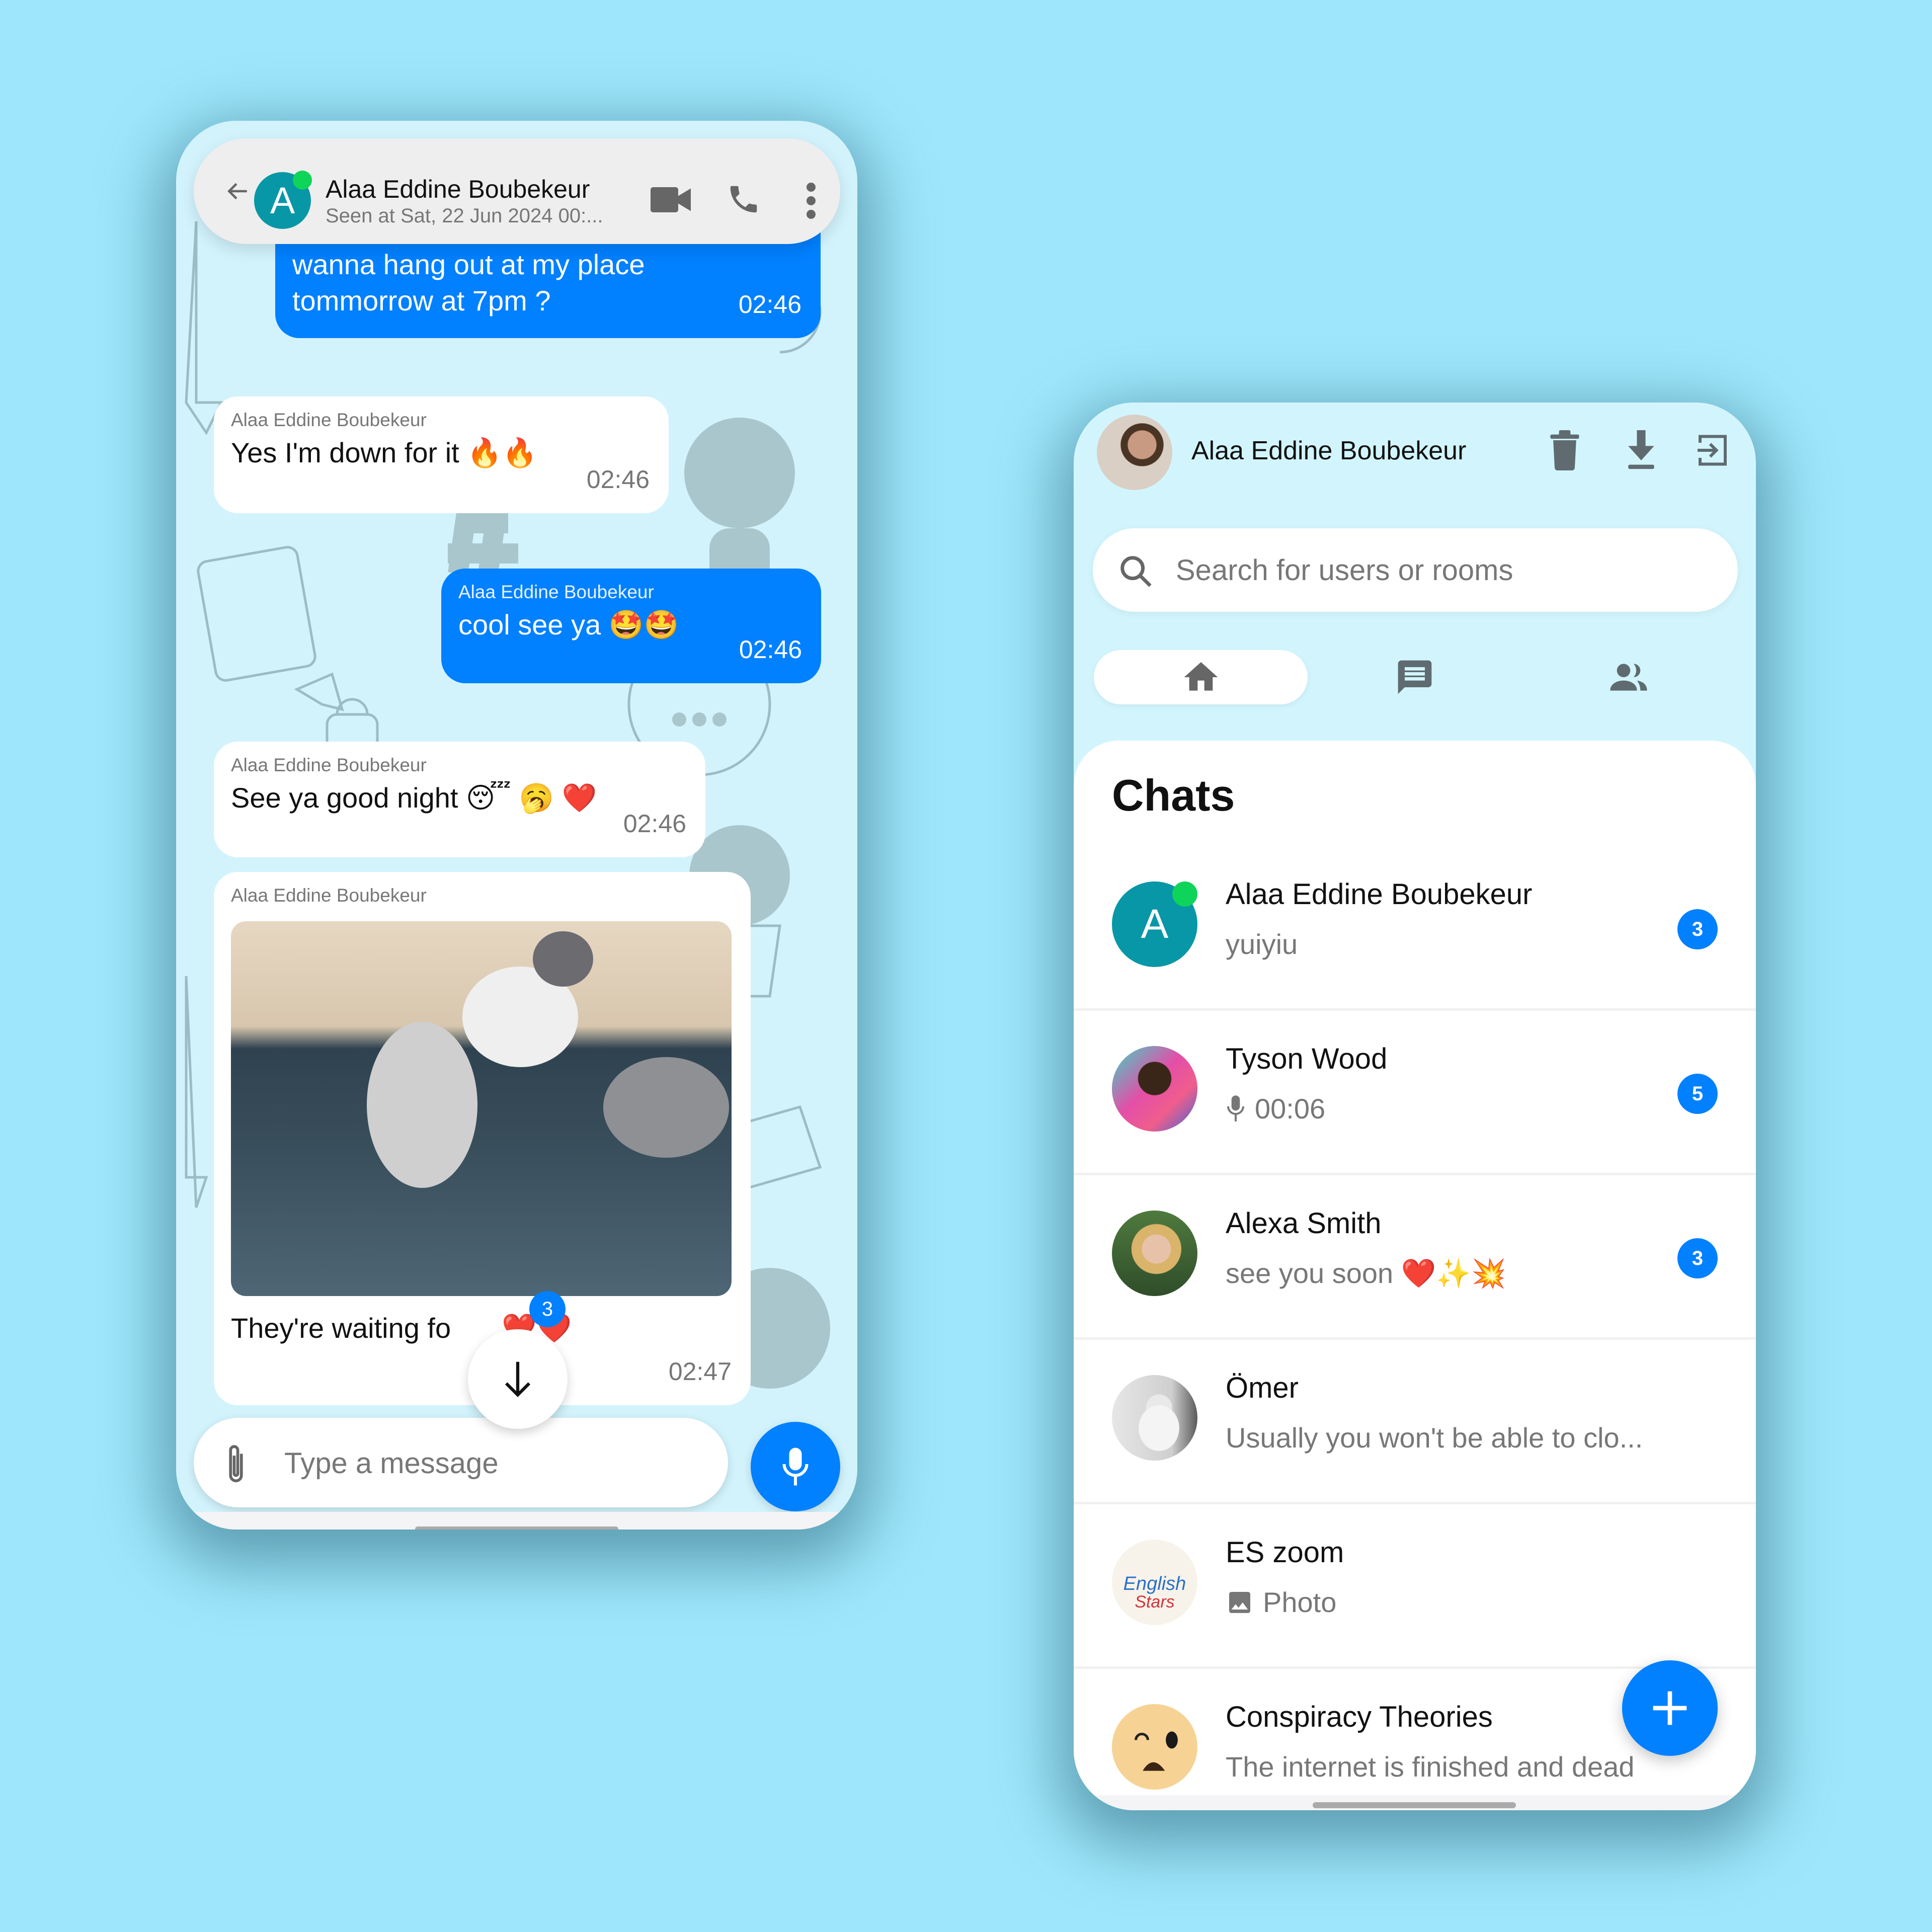 The height and width of the screenshot is (1932, 1932). What do you see at coordinates (1415, 928) in the screenshot?
I see `chat-list-item: A Alaa Eddine Boubekeur yuiyiu 3` at bounding box center [1415, 928].